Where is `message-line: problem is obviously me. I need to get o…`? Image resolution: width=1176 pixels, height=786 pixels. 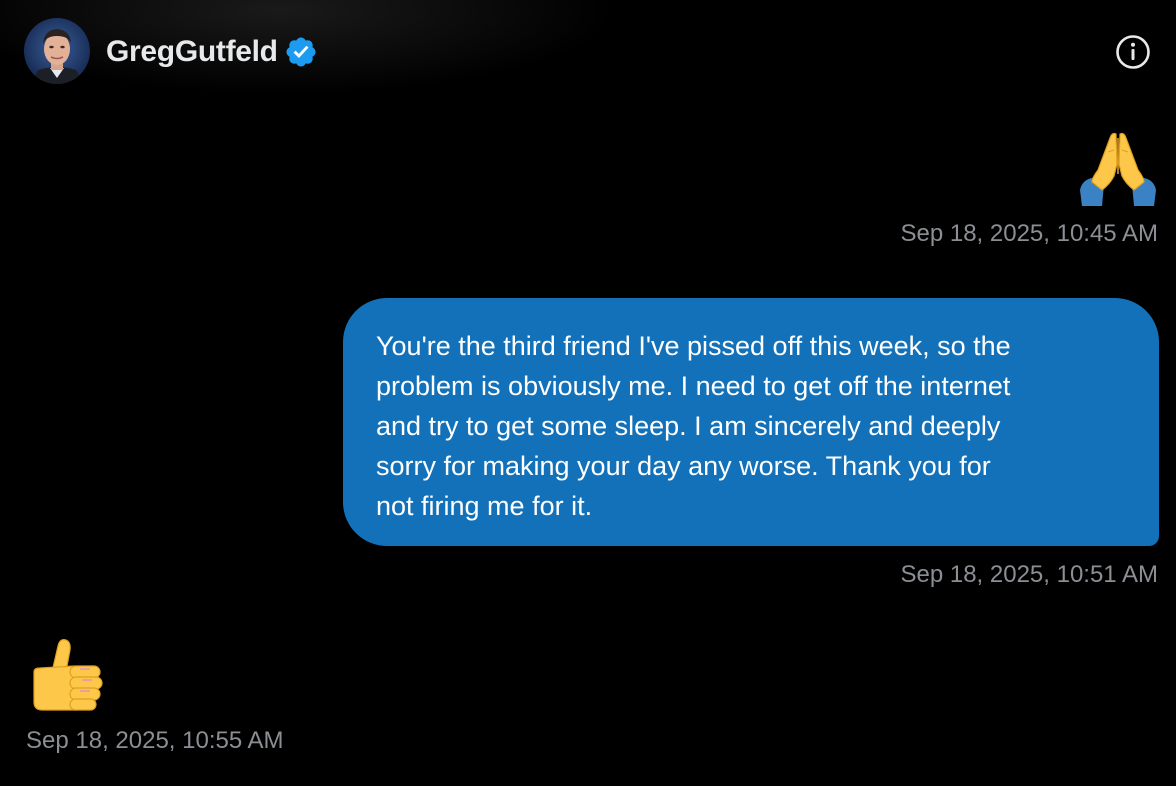
message-line: problem is obviously me. I need to get o… is located at coordinates (693, 386).